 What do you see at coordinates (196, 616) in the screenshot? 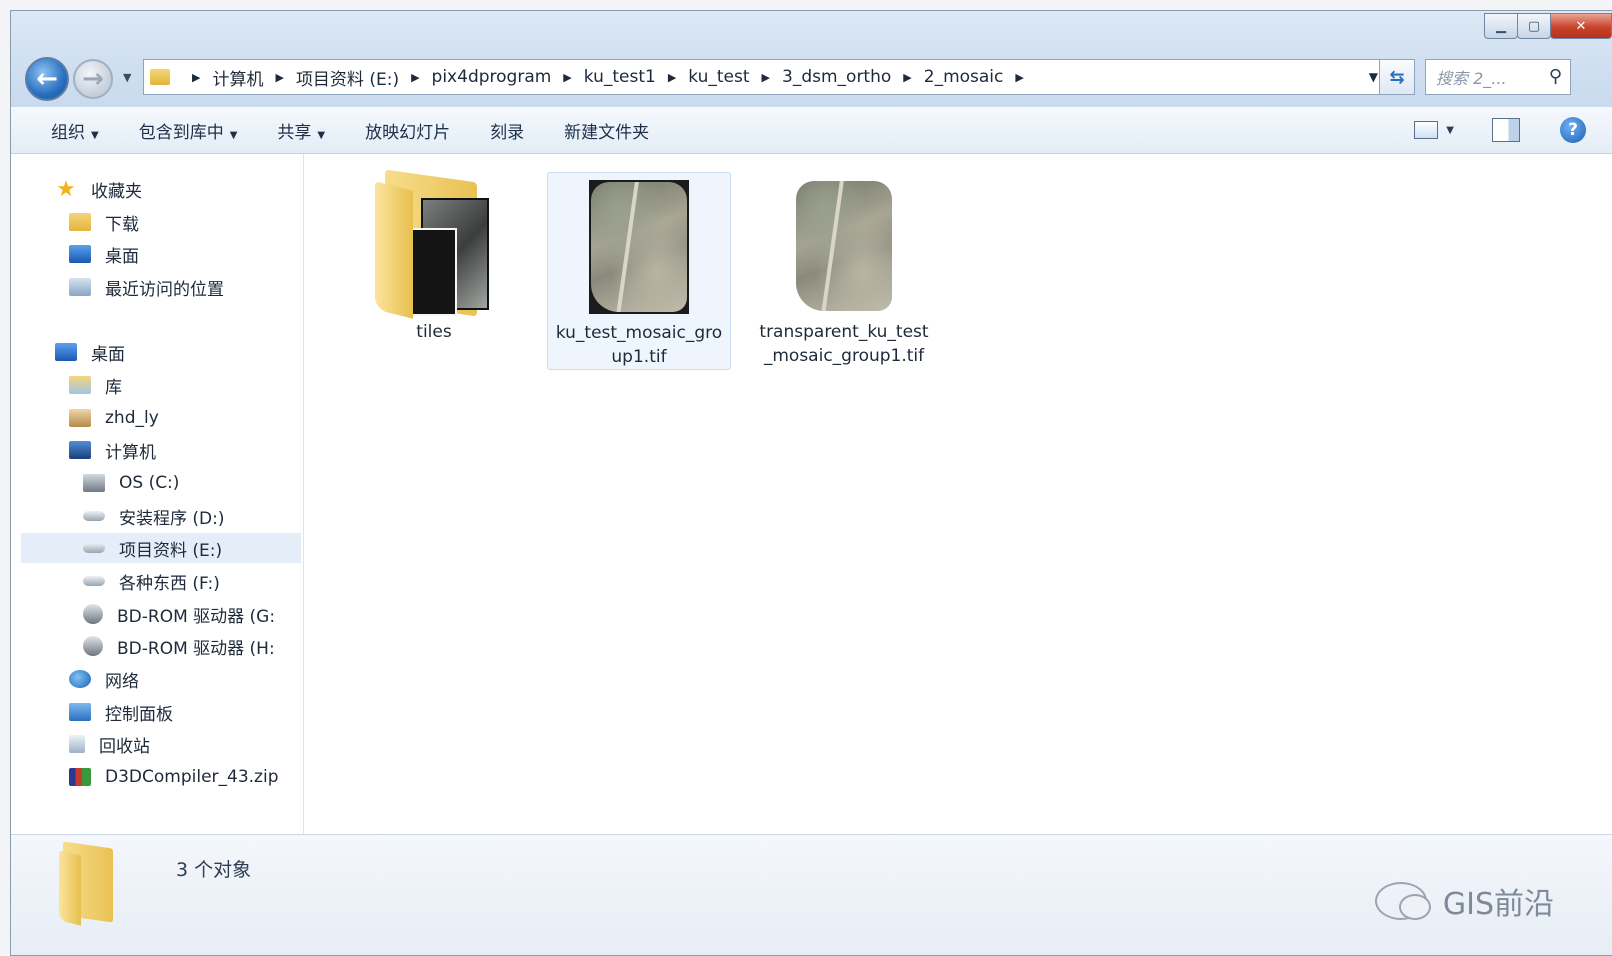
I see `nav-label: BD-ROM 驱动器 (G:` at bounding box center [196, 616].